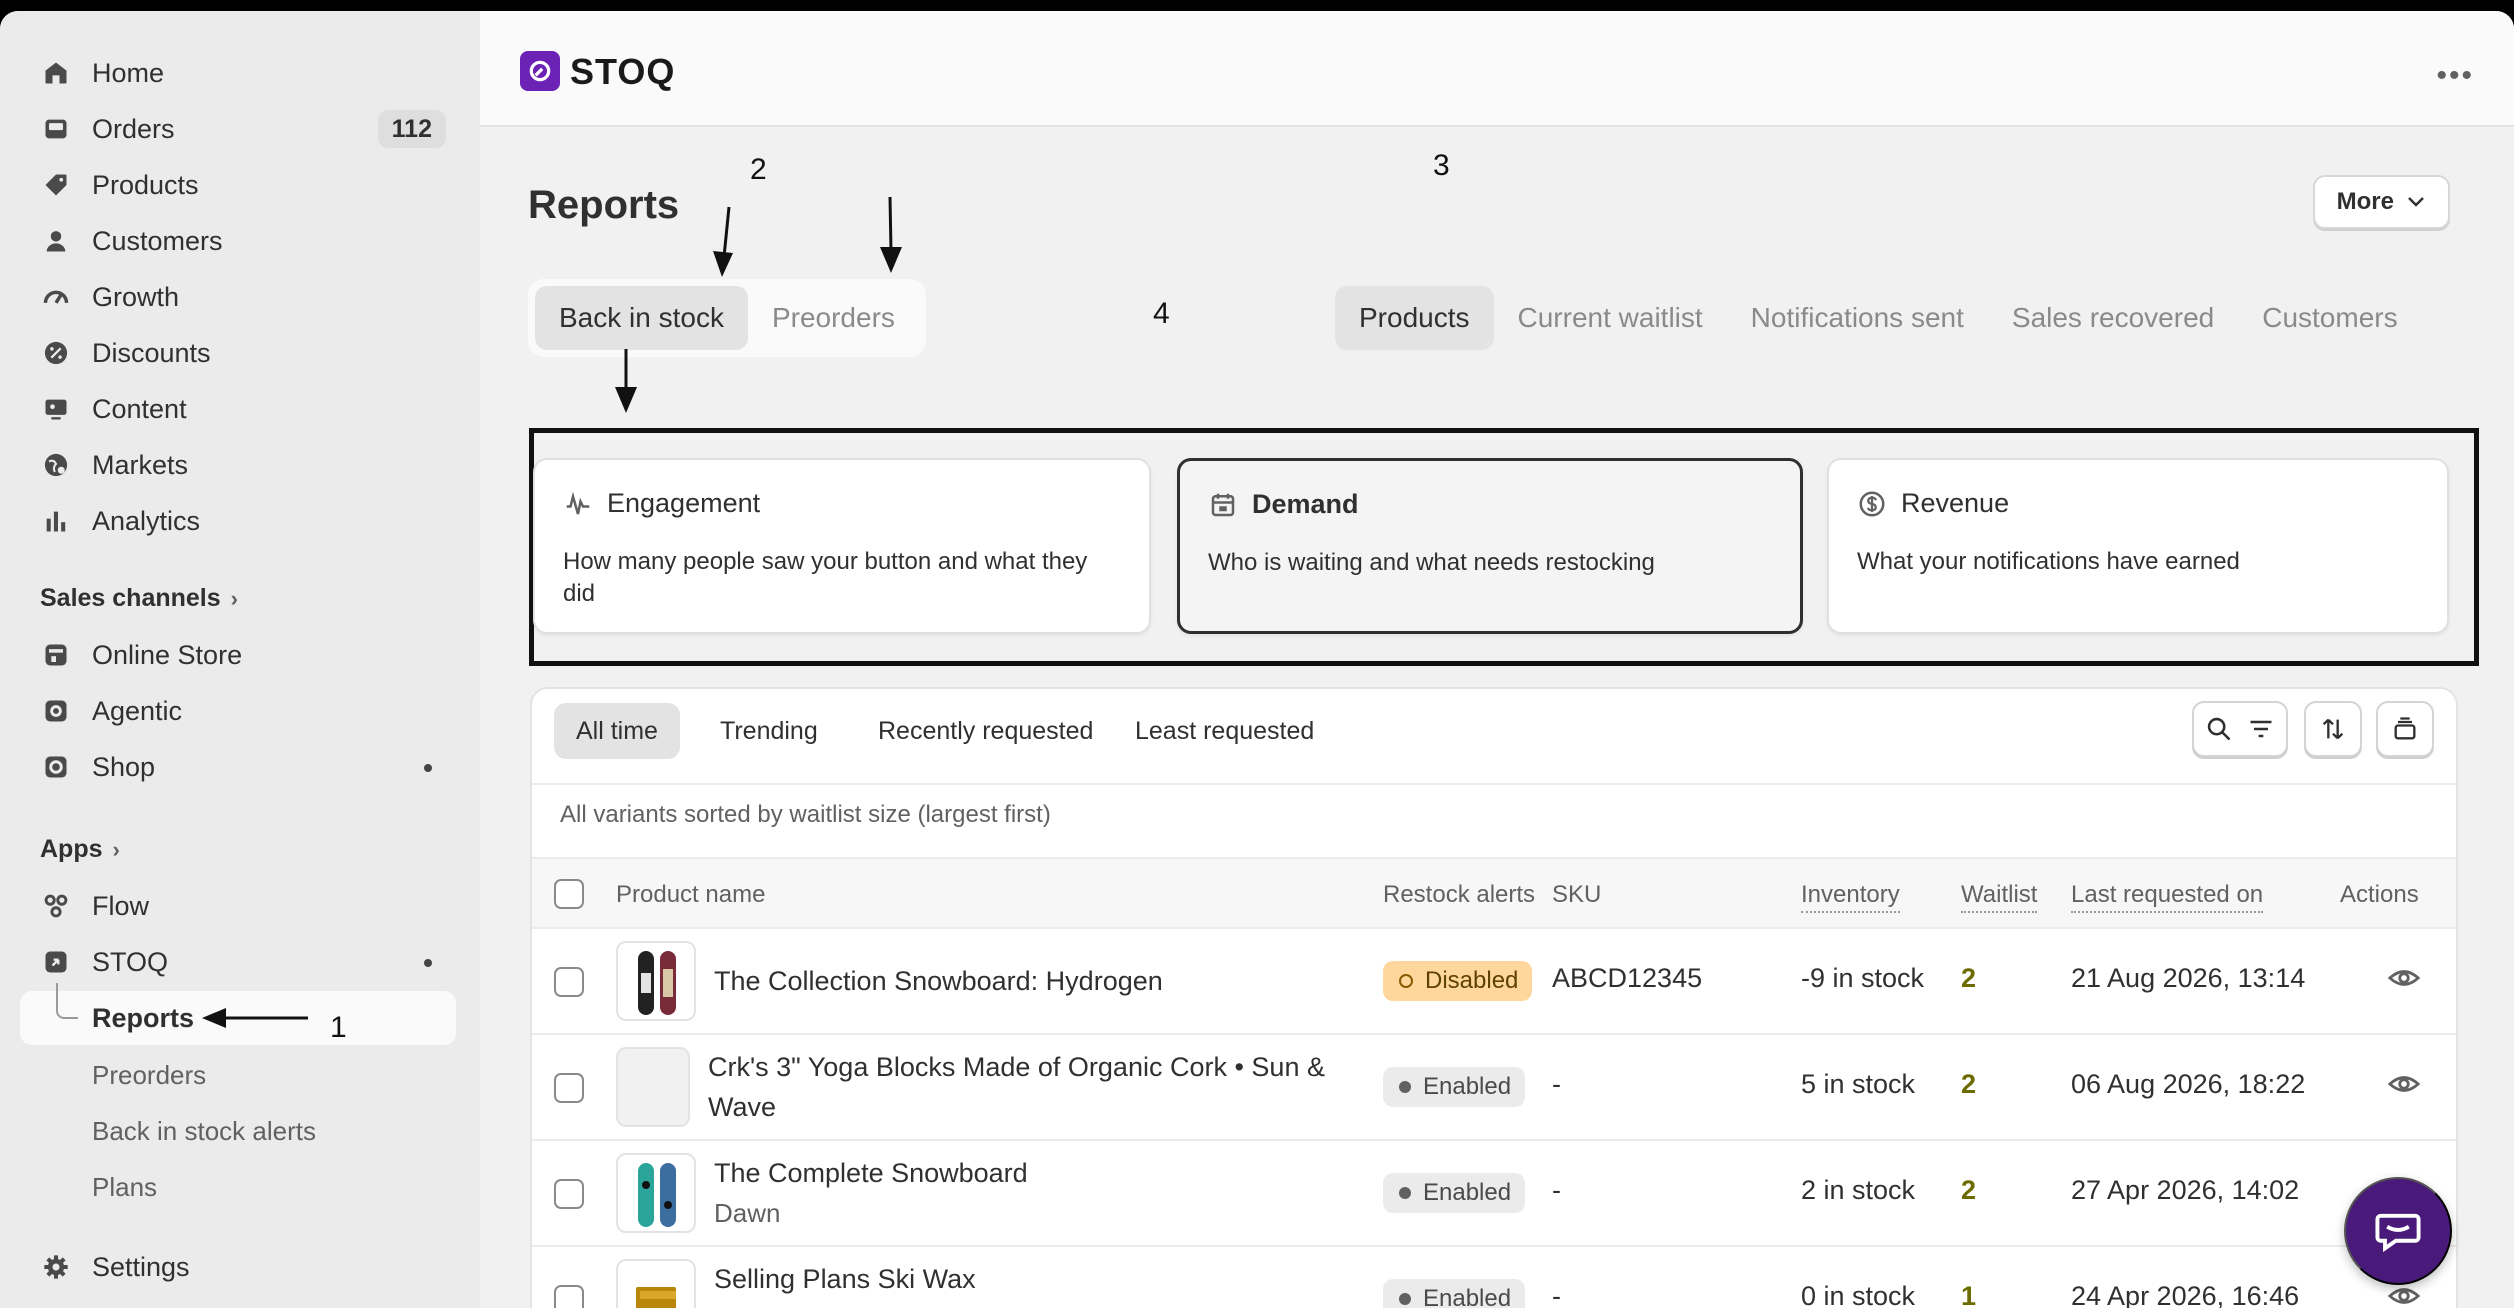 The width and height of the screenshot is (2514, 1308). Describe the element at coordinates (238, 129) in the screenshot. I see `sidebar-item-orders: Orders 112` at that location.